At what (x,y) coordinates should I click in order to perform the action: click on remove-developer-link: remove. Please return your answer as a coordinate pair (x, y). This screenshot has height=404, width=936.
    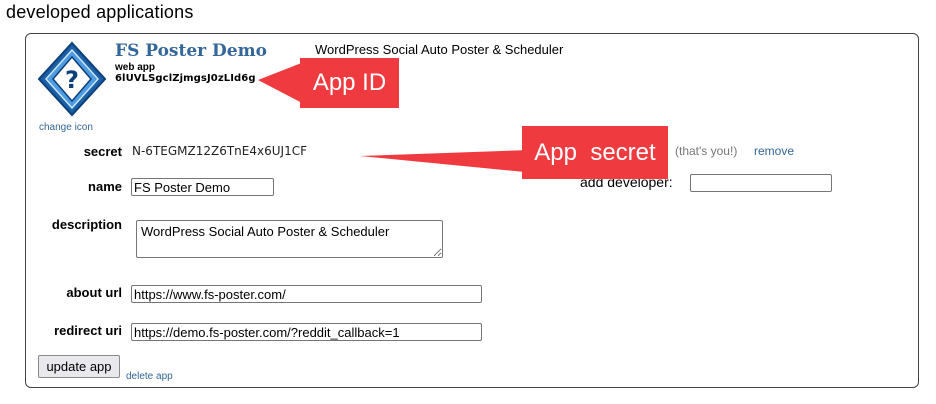
    Looking at the image, I should click on (774, 151).